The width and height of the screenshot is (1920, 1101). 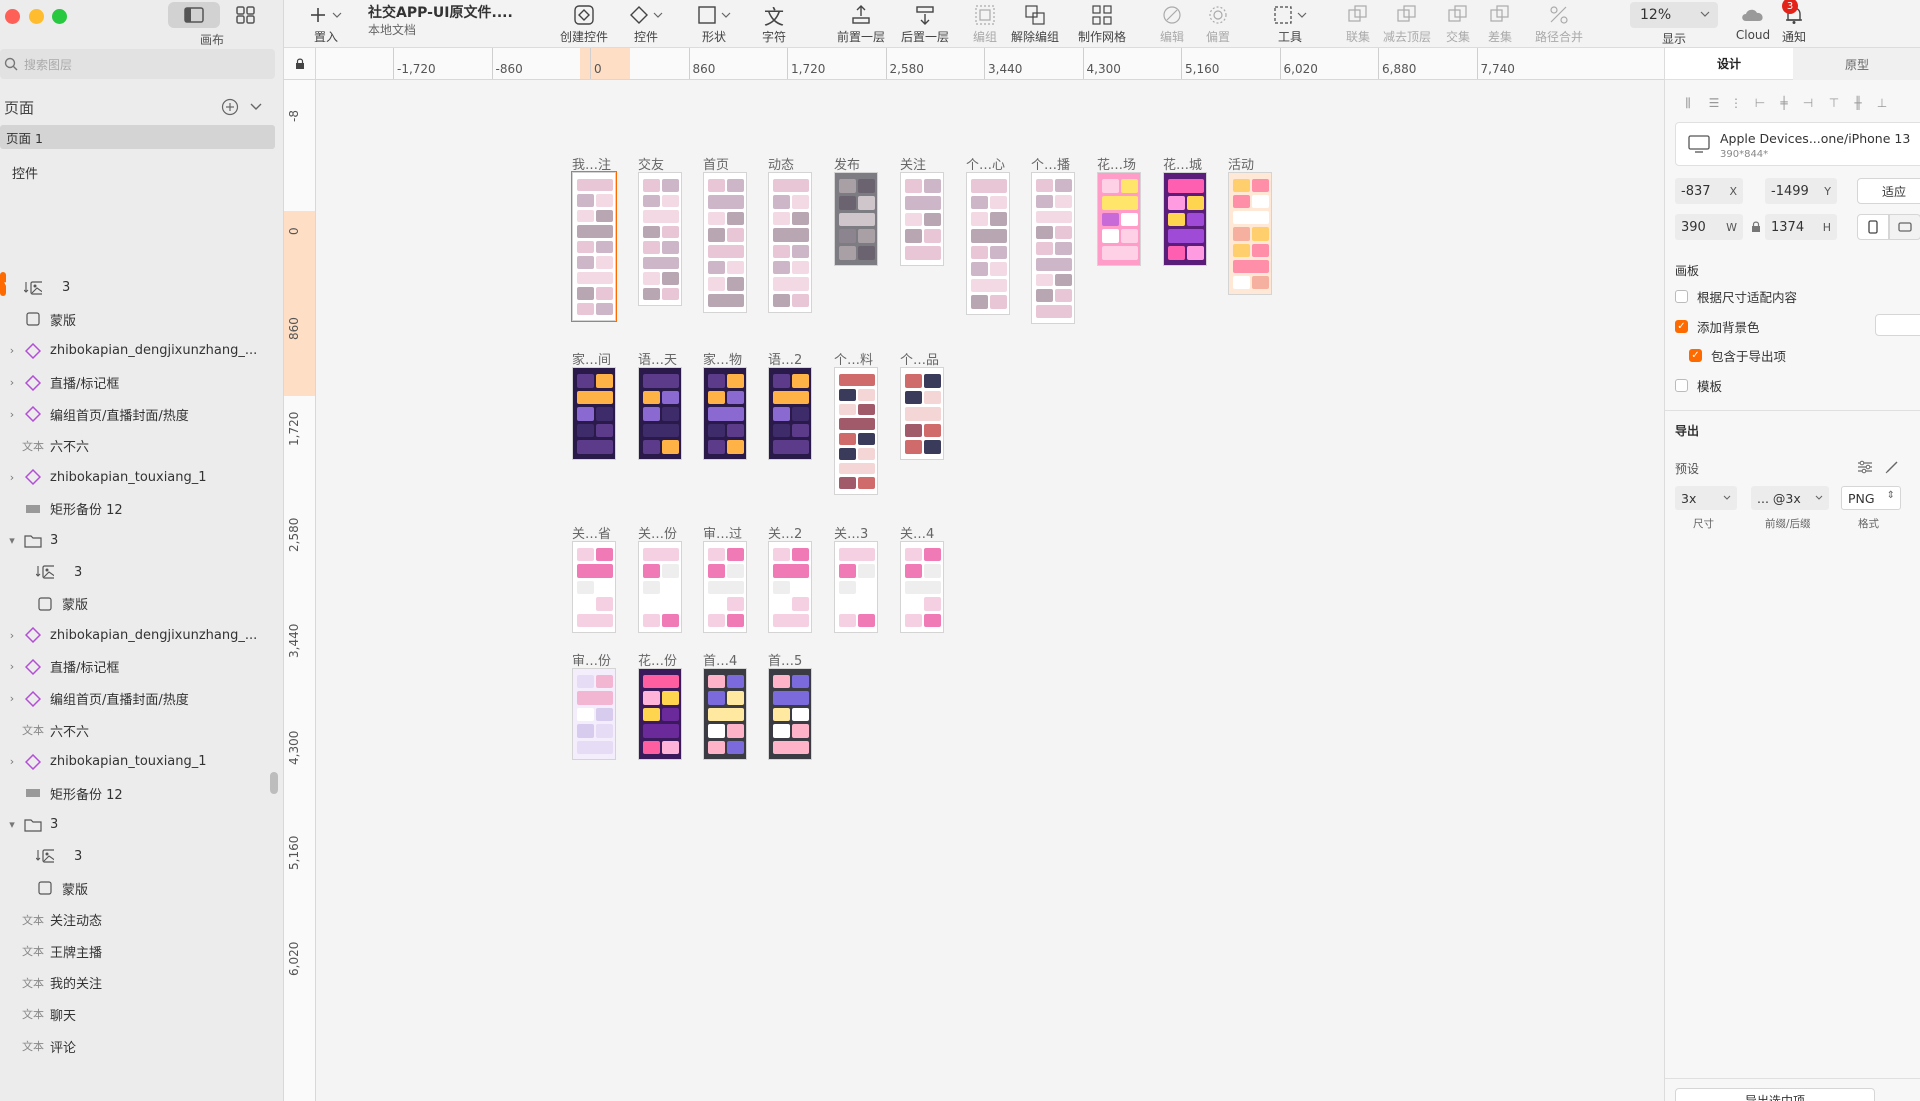 I want to click on portrait-button, so click(x=1873, y=227).